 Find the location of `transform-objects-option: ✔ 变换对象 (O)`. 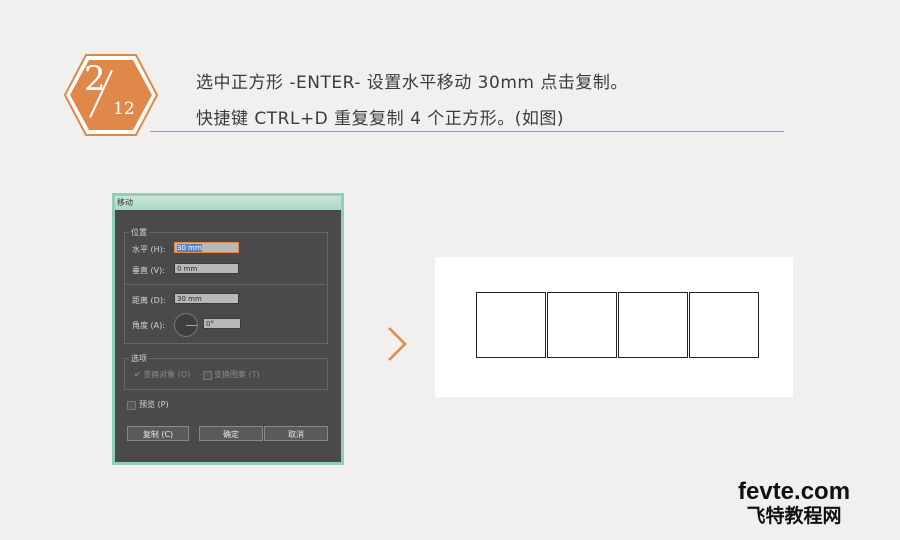

transform-objects-option: ✔ 变换对象 (O) is located at coordinates (162, 374).